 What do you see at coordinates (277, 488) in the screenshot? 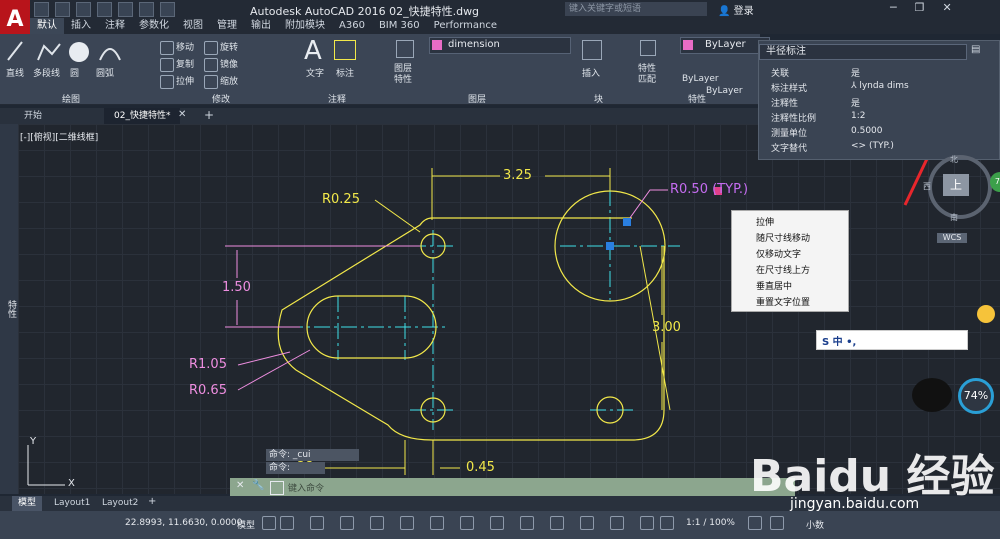
I see `command-prompt-icon` at bounding box center [277, 488].